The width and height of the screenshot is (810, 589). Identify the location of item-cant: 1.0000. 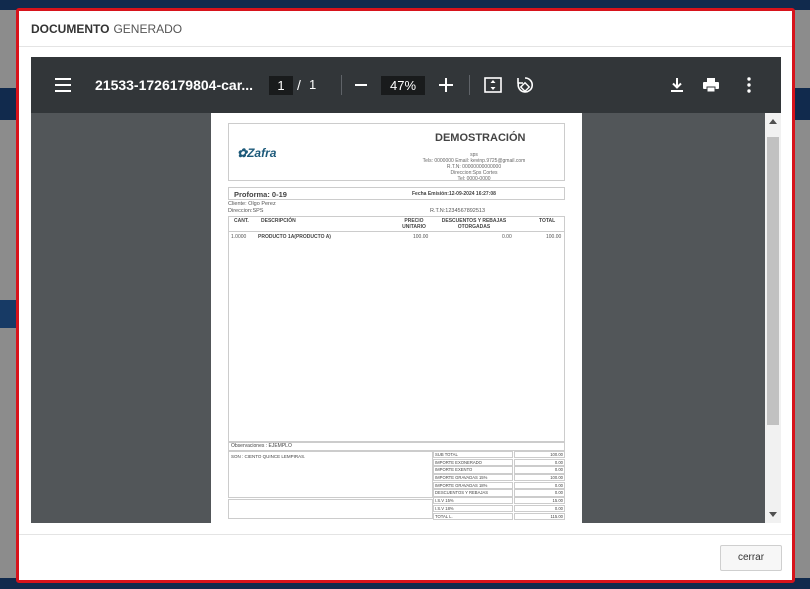
(239, 237).